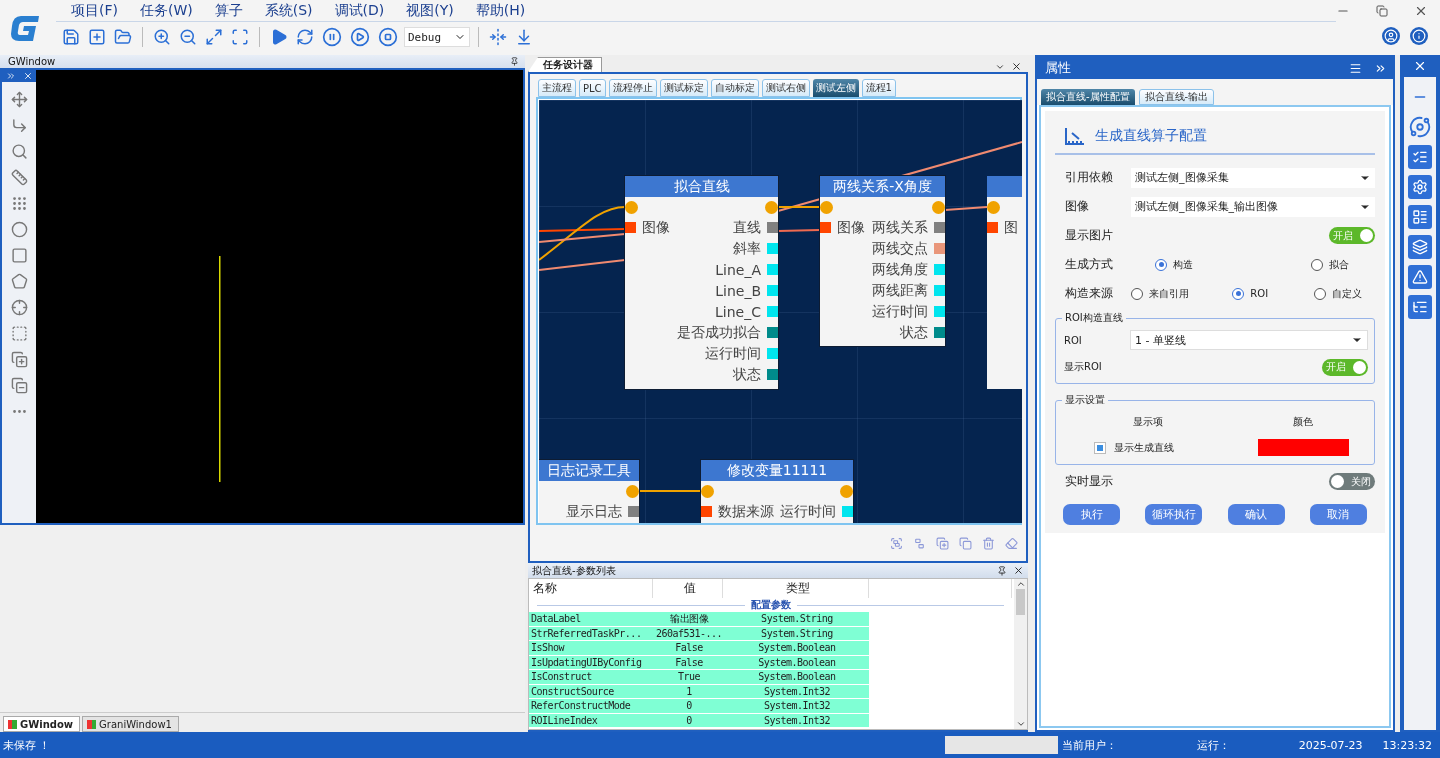 The height and width of the screenshot is (758, 1440). Describe the element at coordinates (1346, 293) in the screenshot. I see `radio-label: 自定义` at that location.